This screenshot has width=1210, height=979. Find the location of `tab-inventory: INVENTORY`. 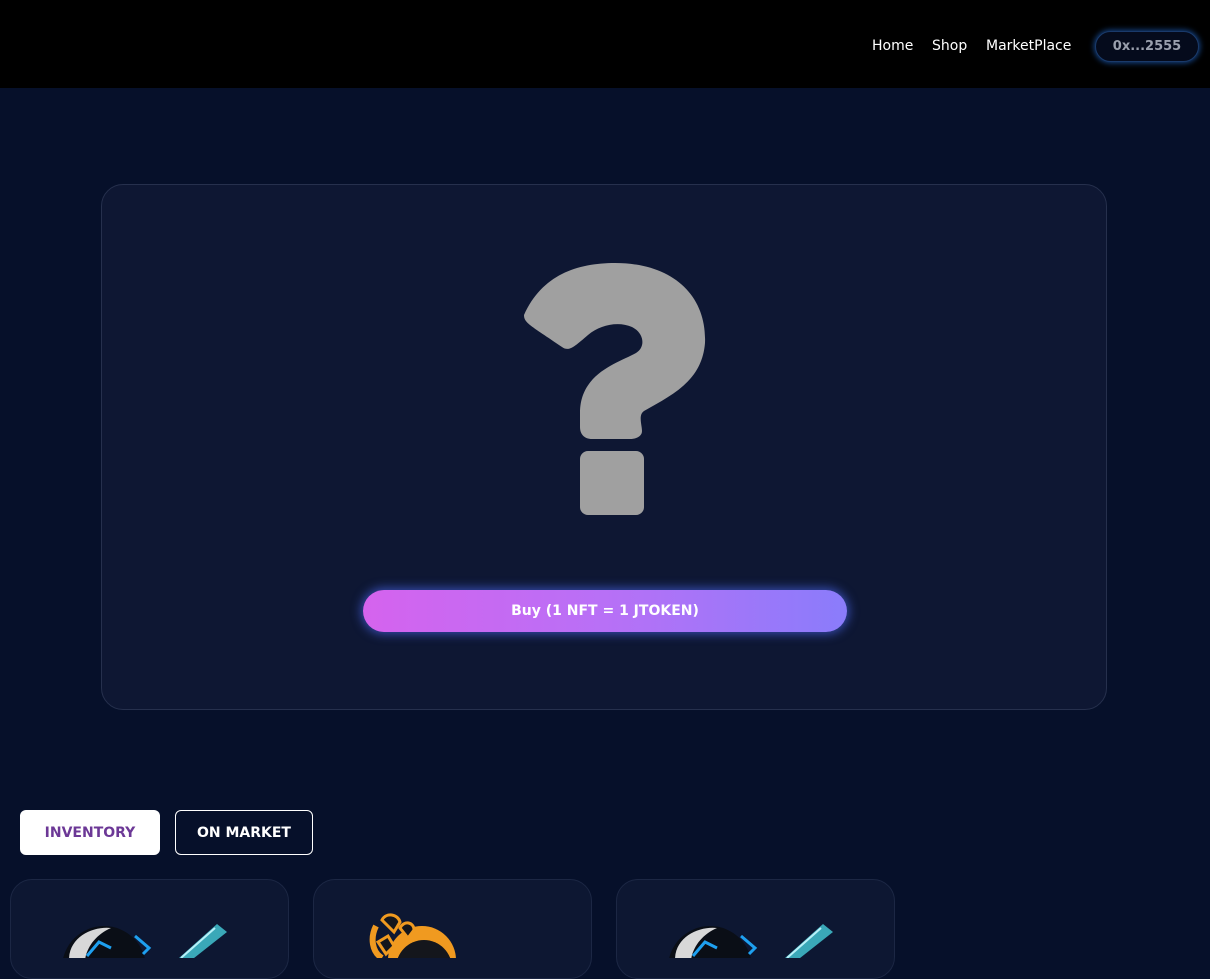

tab-inventory: INVENTORY is located at coordinates (90, 832).